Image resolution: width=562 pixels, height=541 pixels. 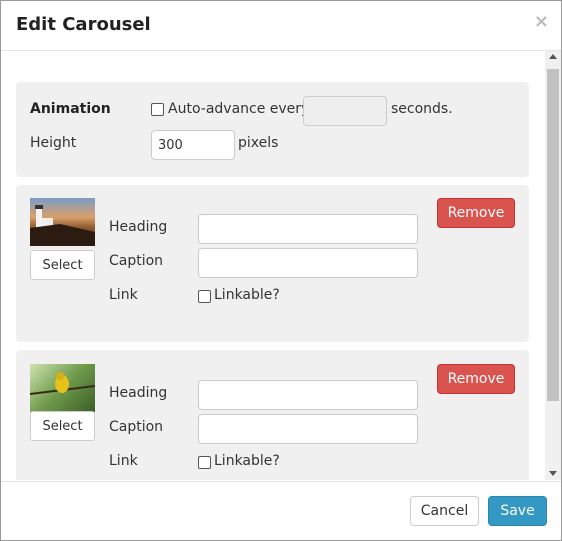 What do you see at coordinates (62, 225) in the screenshot?
I see `lighthouse-image` at bounding box center [62, 225].